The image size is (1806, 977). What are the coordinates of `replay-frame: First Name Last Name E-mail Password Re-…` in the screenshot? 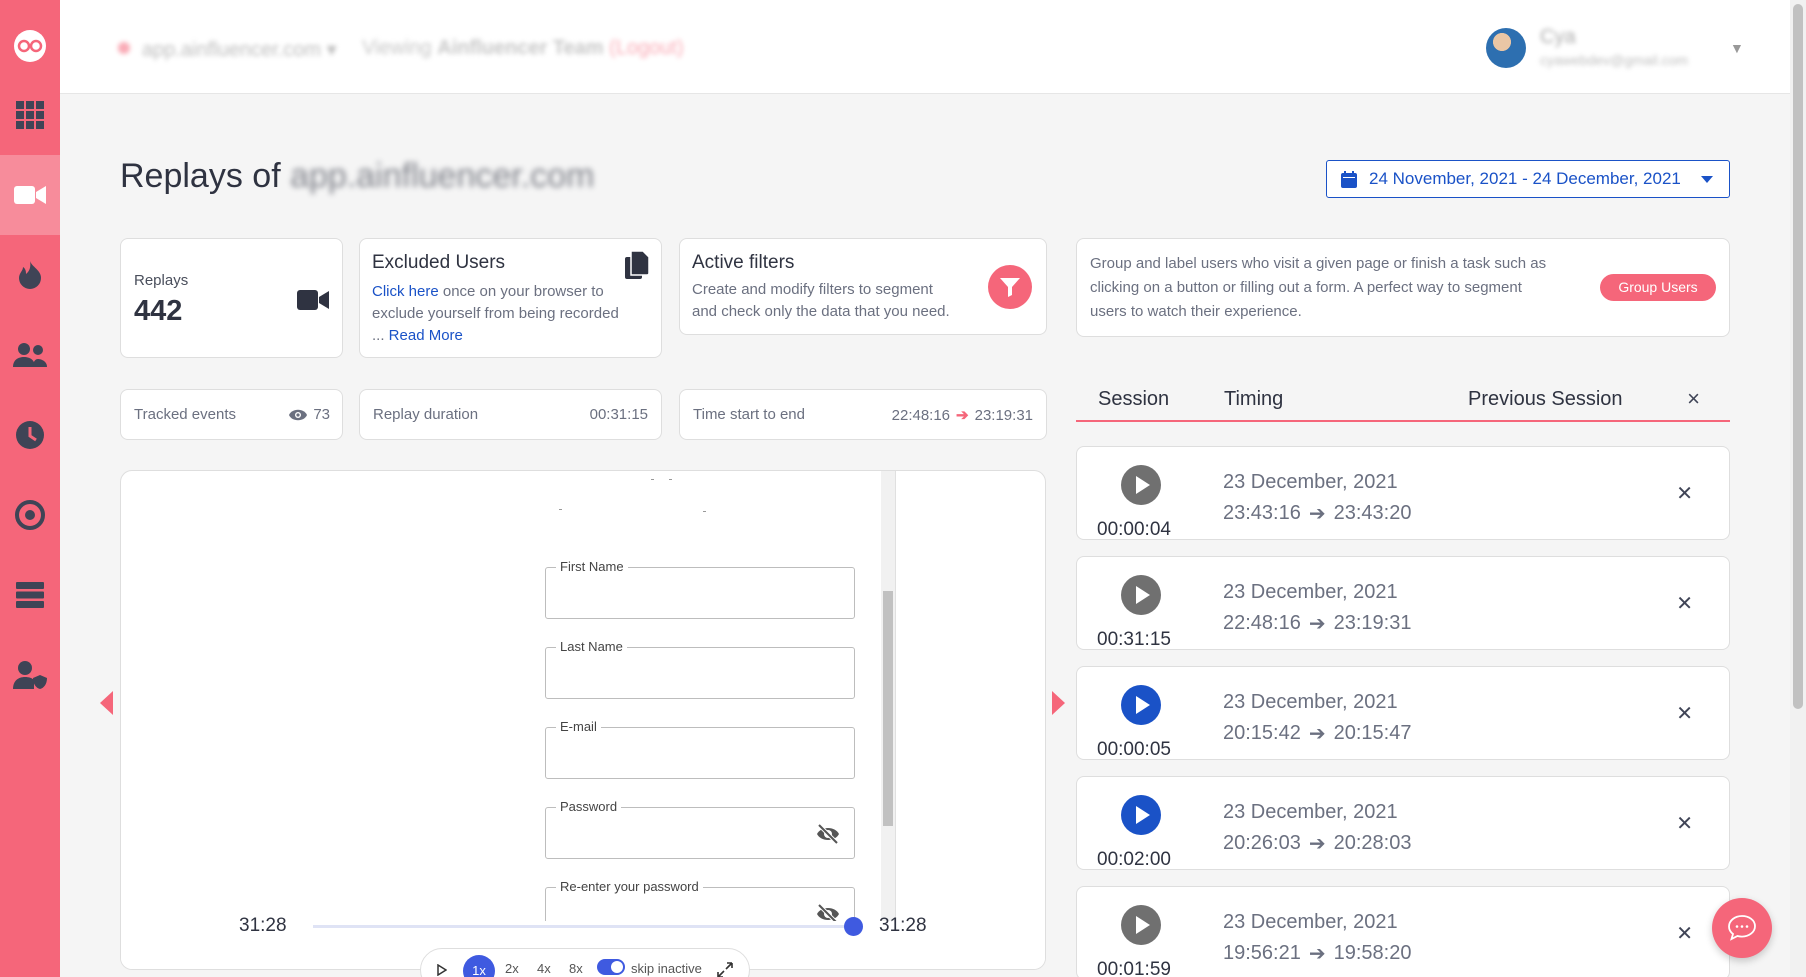 It's located at (706, 705).